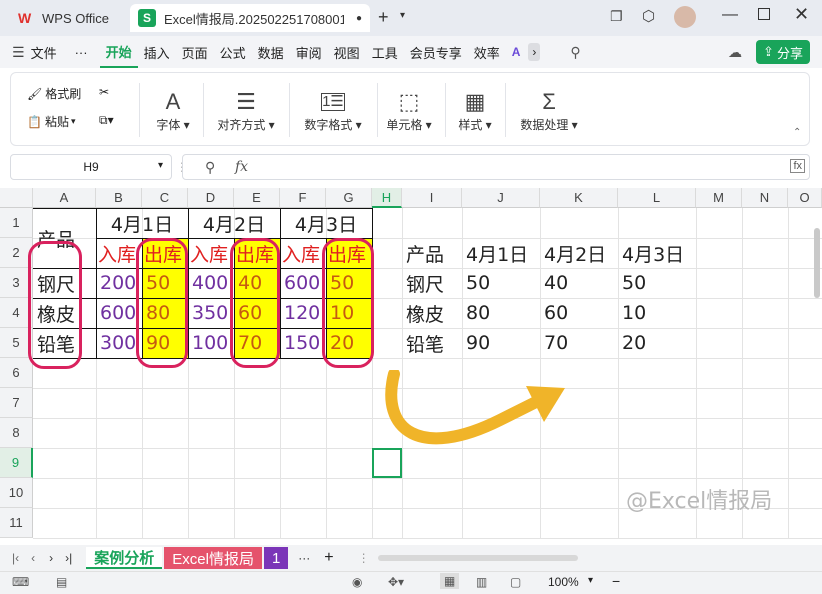 The height and width of the screenshot is (594, 822). What do you see at coordinates (349, 198) in the screenshot?
I see `column-header: G` at bounding box center [349, 198].